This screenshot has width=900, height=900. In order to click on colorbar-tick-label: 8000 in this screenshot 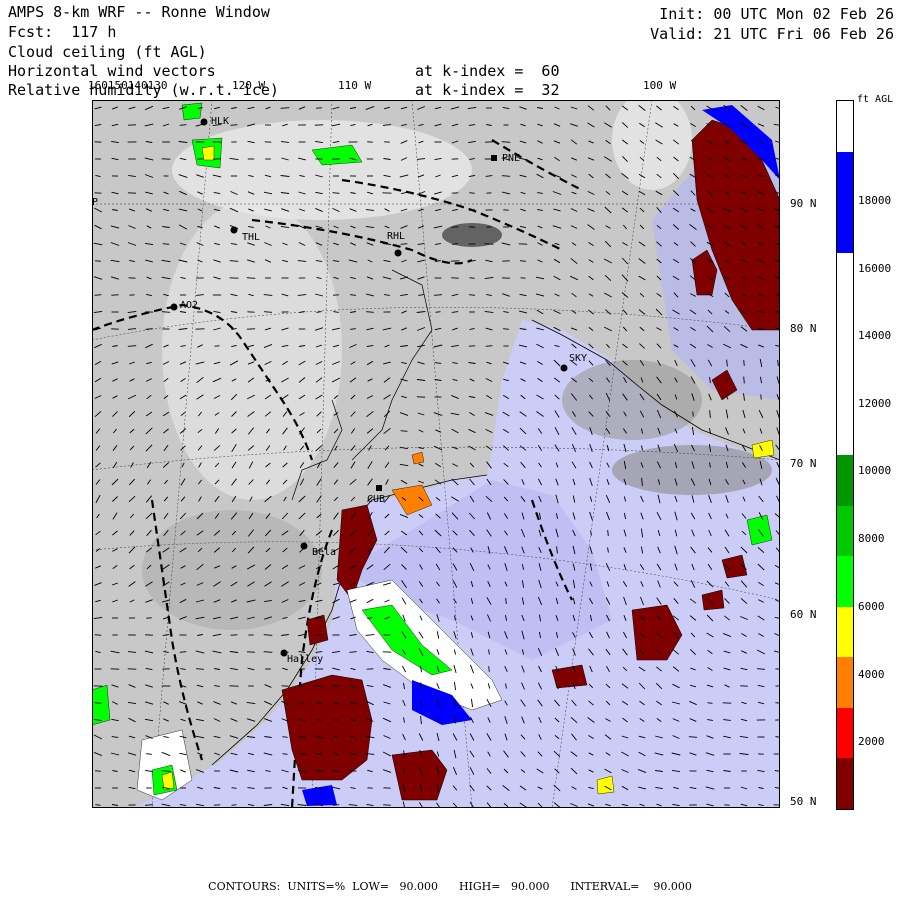, I will do `click(871, 538)`.